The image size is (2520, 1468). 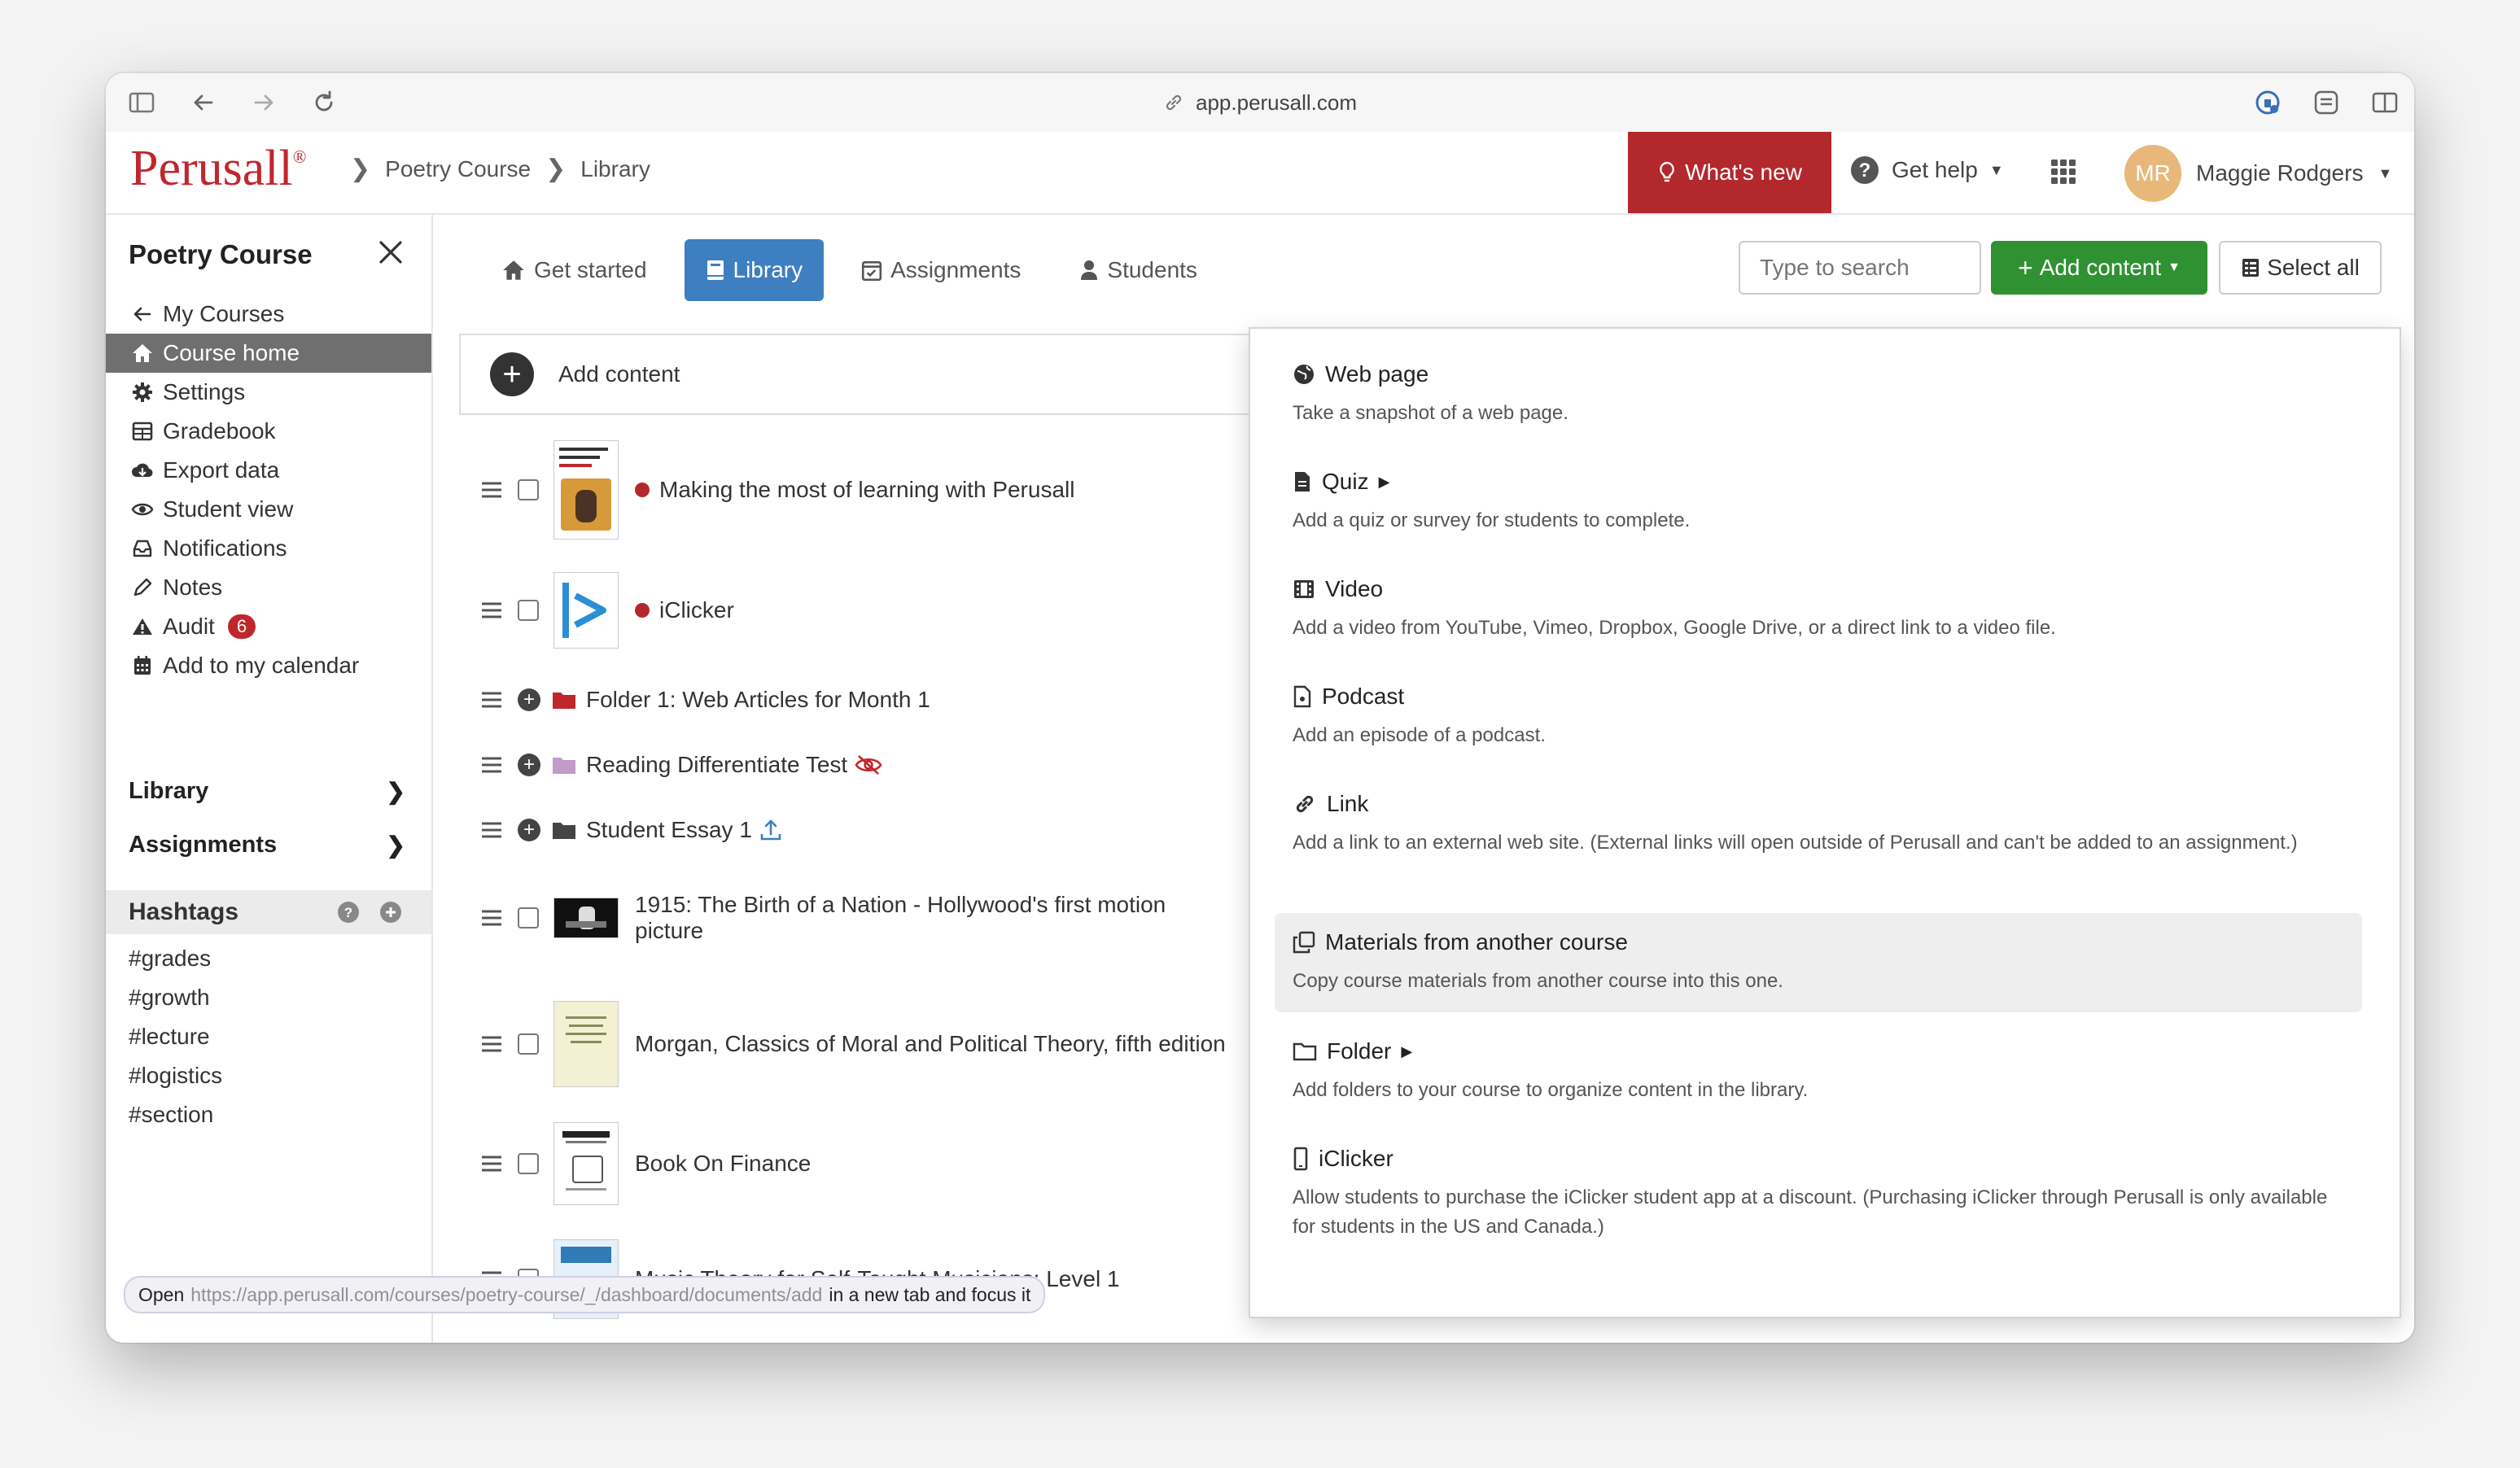 What do you see at coordinates (2326, 102) in the screenshot?
I see `reader-extension-icon` at bounding box center [2326, 102].